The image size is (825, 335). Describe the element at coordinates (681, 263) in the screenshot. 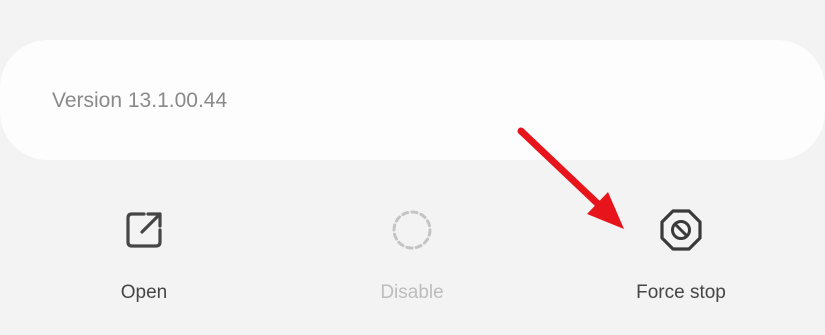

I see `force-stop-button: Force stop` at that location.